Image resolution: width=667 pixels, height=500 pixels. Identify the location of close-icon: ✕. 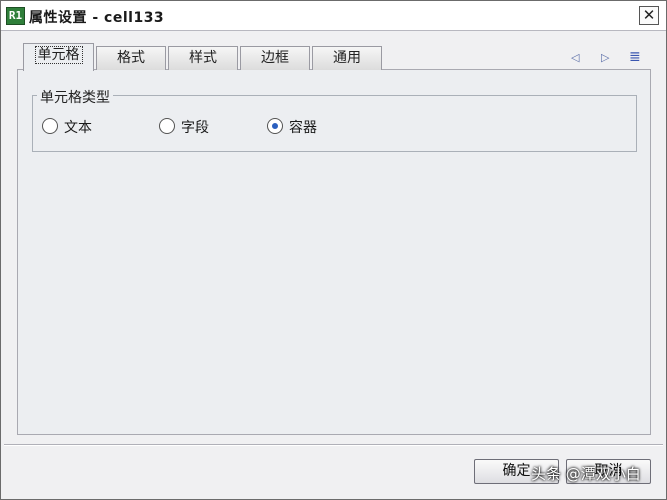
(649, 15).